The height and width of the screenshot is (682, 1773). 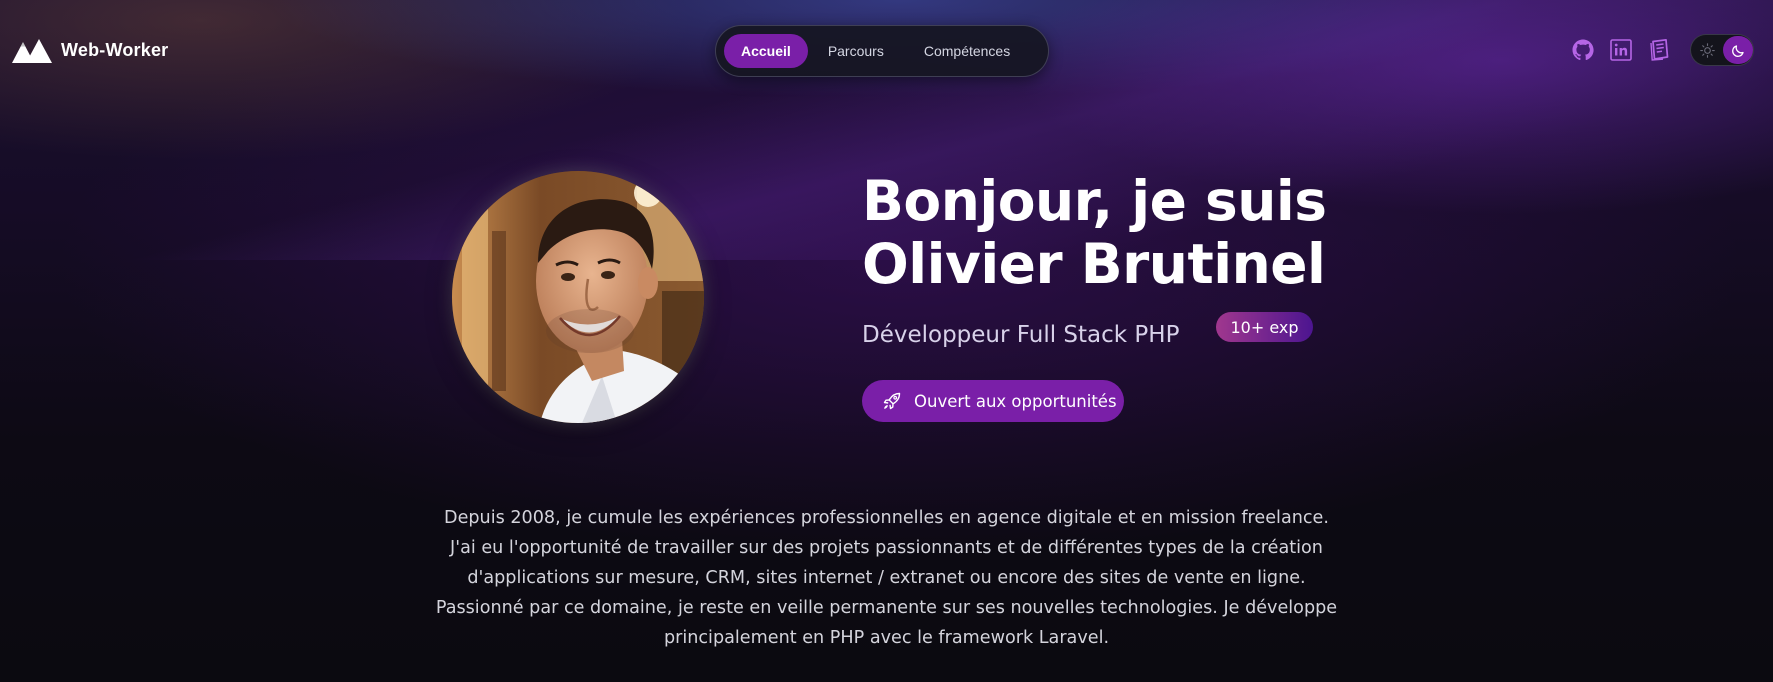 What do you see at coordinates (1264, 327) in the screenshot?
I see `experience-badge: 10+ exp` at bounding box center [1264, 327].